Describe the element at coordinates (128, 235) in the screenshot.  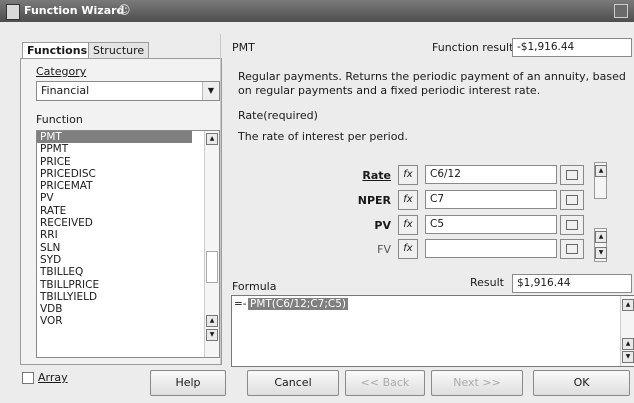
I see `list-item: RRI` at that location.